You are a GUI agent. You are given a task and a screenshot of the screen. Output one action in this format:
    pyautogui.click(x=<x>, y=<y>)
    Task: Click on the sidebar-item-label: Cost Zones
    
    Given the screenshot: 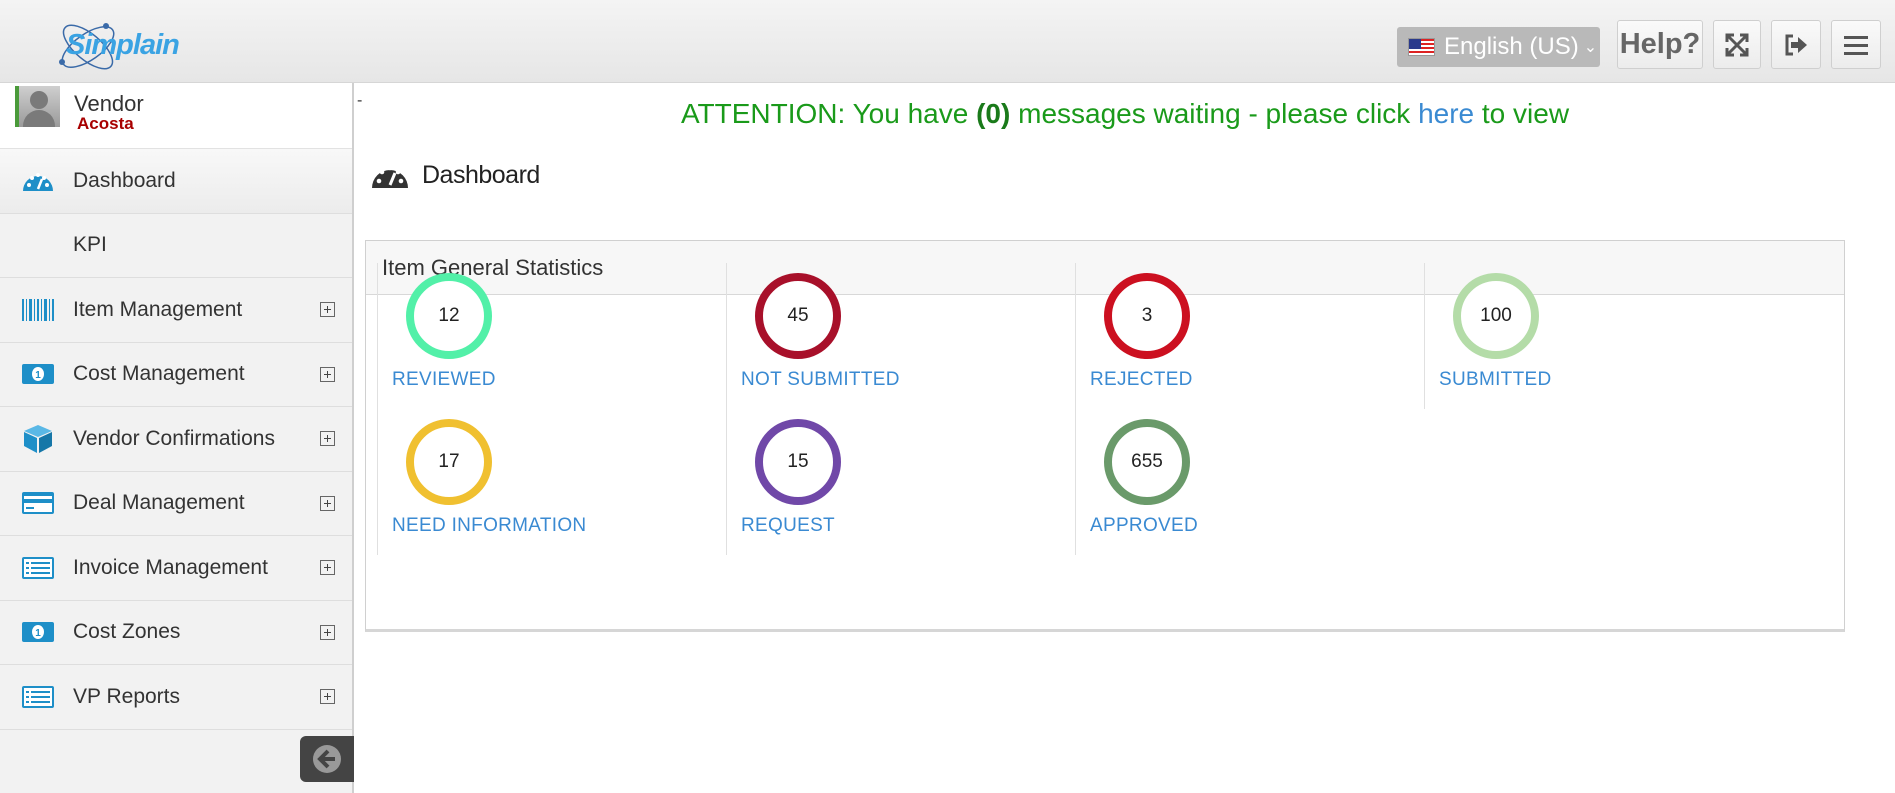 What is the action you would take?
    pyautogui.click(x=127, y=632)
    